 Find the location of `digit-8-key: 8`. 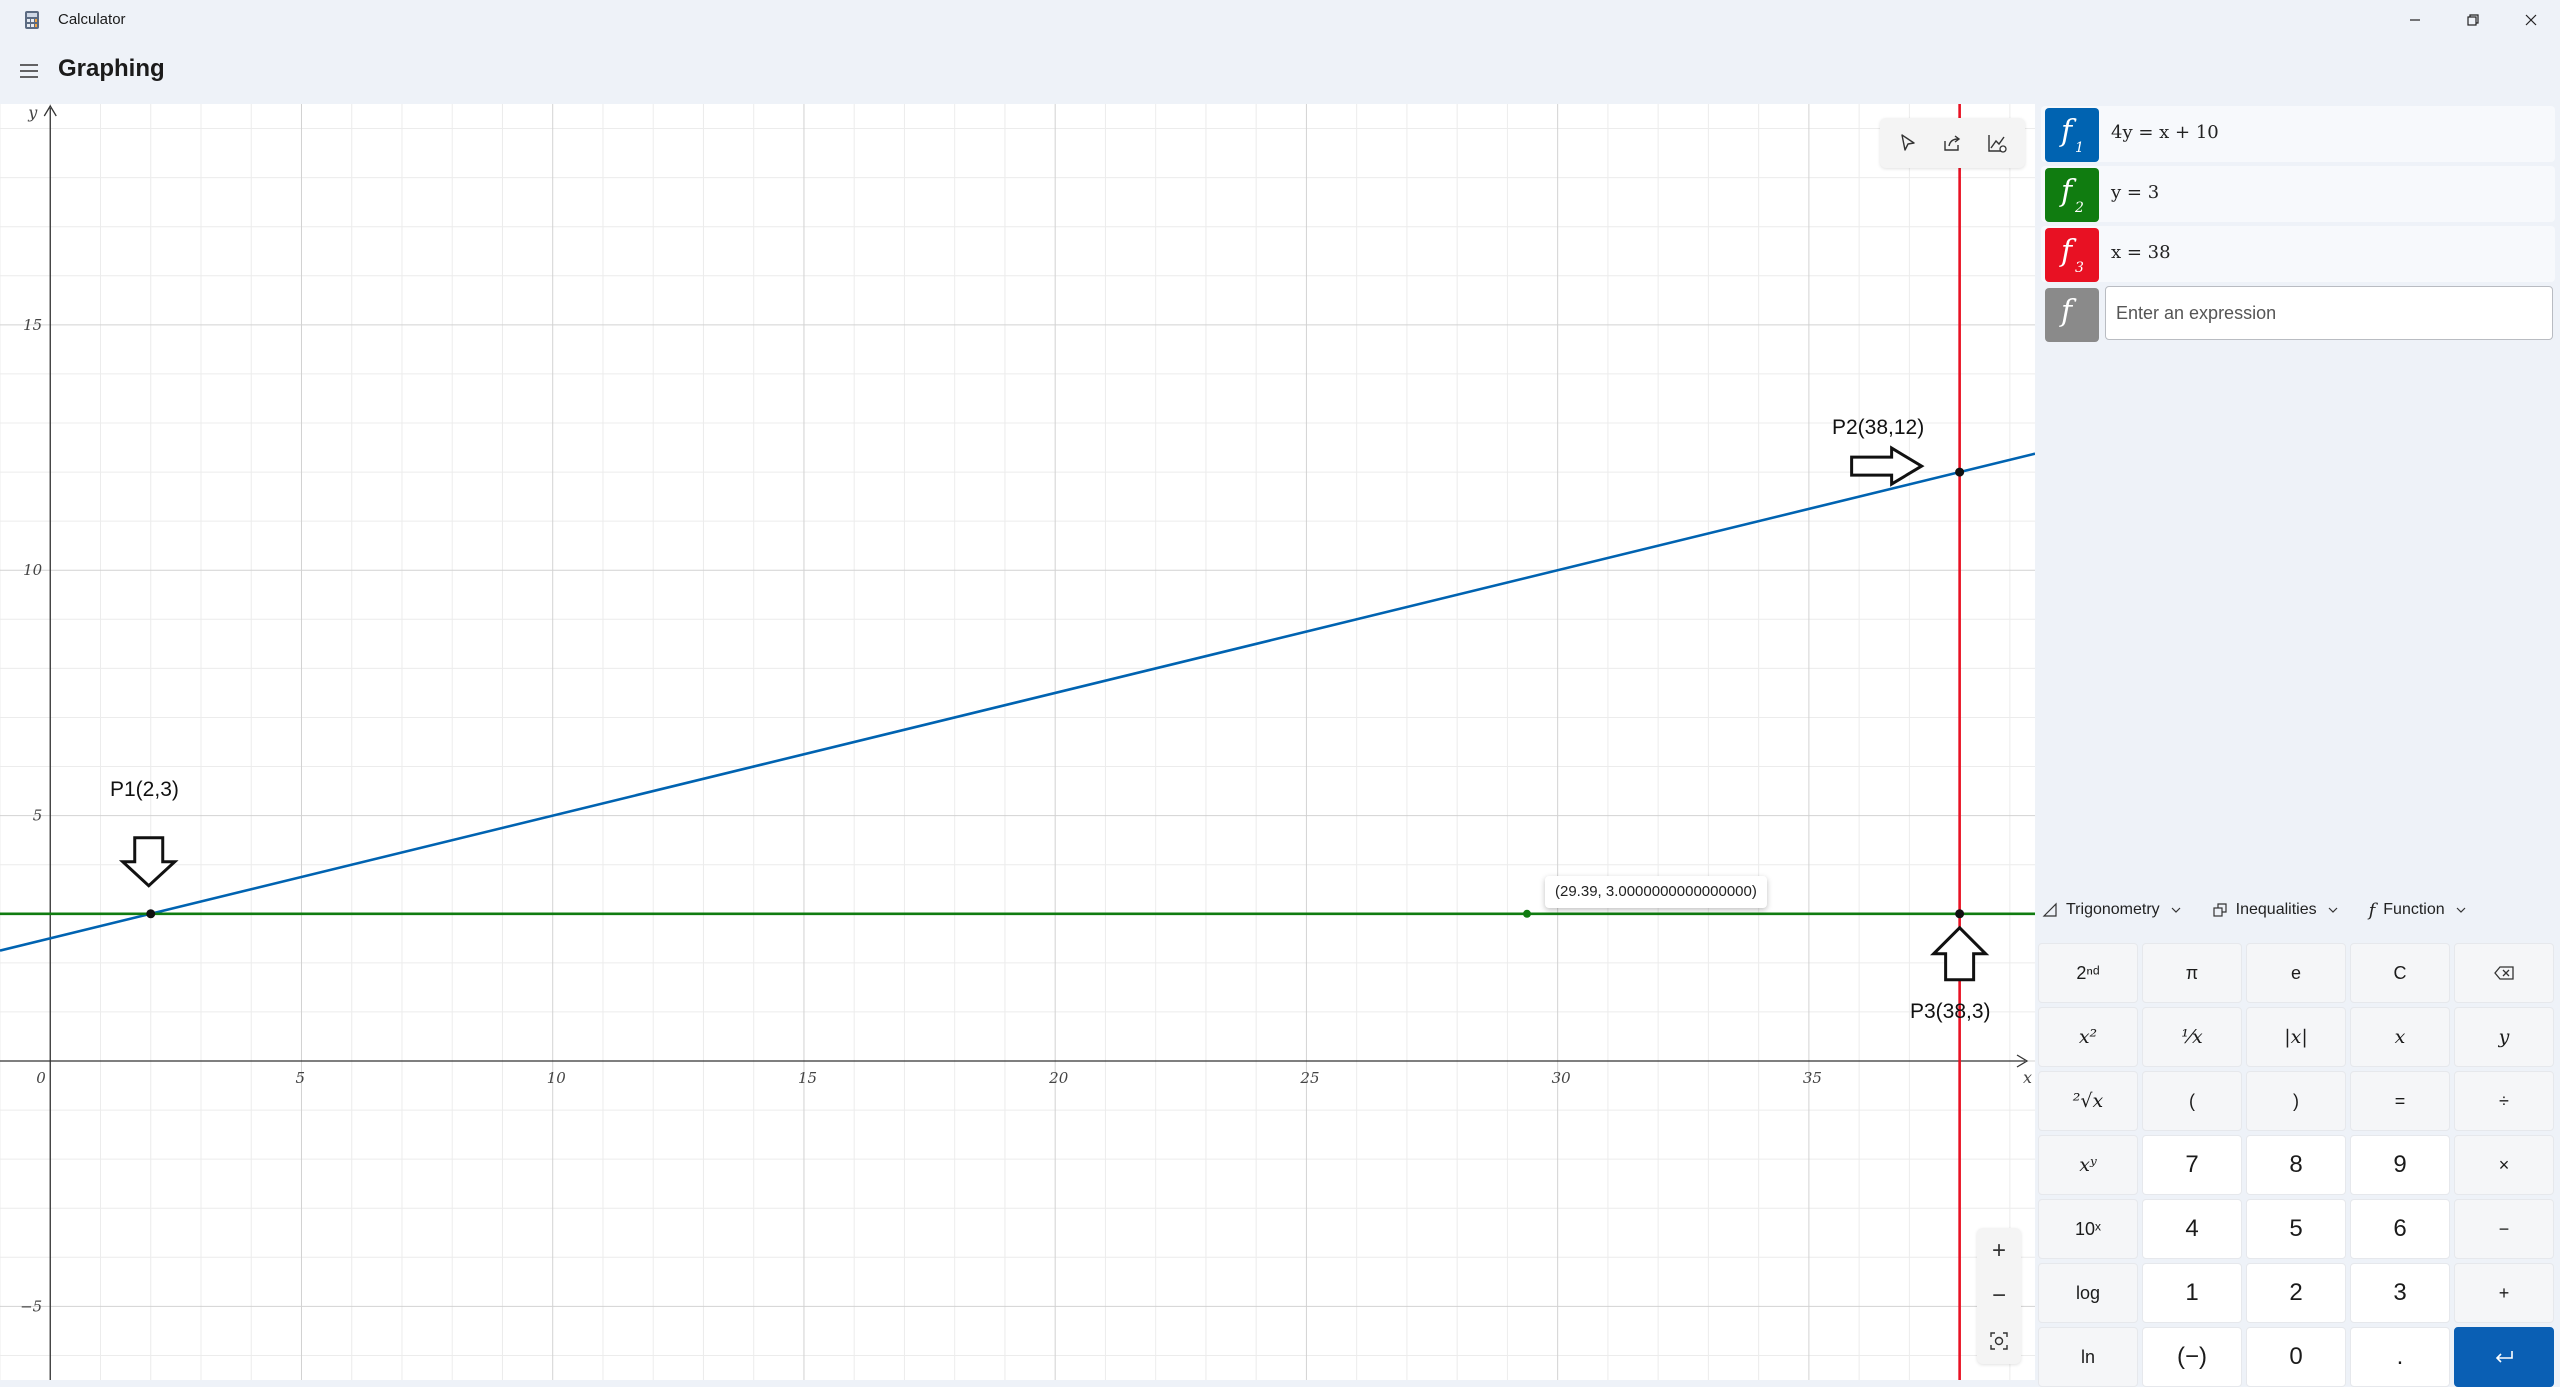

digit-8-key: 8 is located at coordinates (2296, 1165).